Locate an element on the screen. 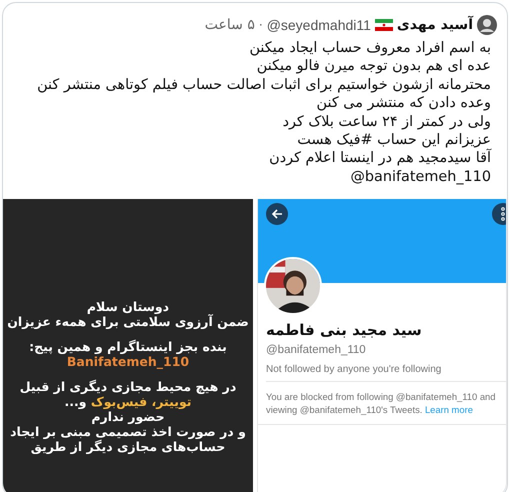 The height and width of the screenshot is (492, 510). back-arrow-icon is located at coordinates (277, 214).